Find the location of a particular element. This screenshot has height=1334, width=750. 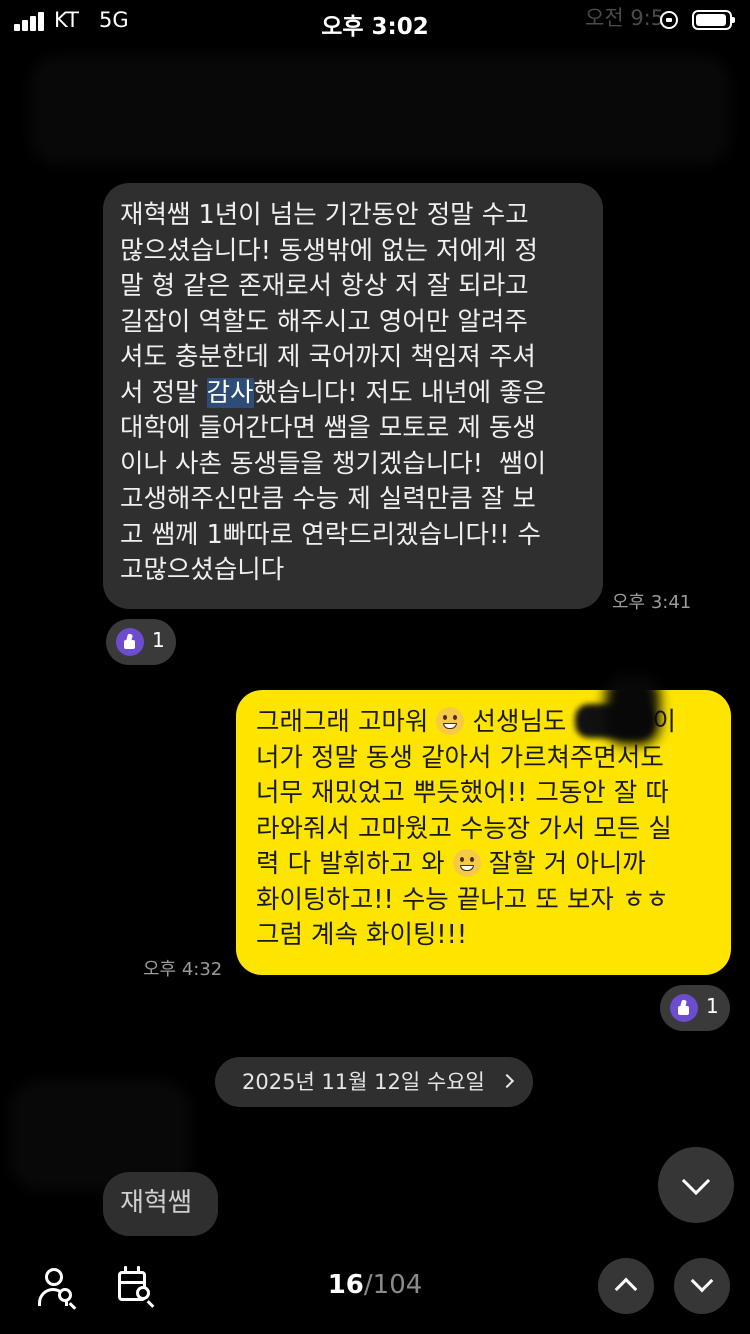

background-time: 오전 9:5 is located at coordinates (625, 18).